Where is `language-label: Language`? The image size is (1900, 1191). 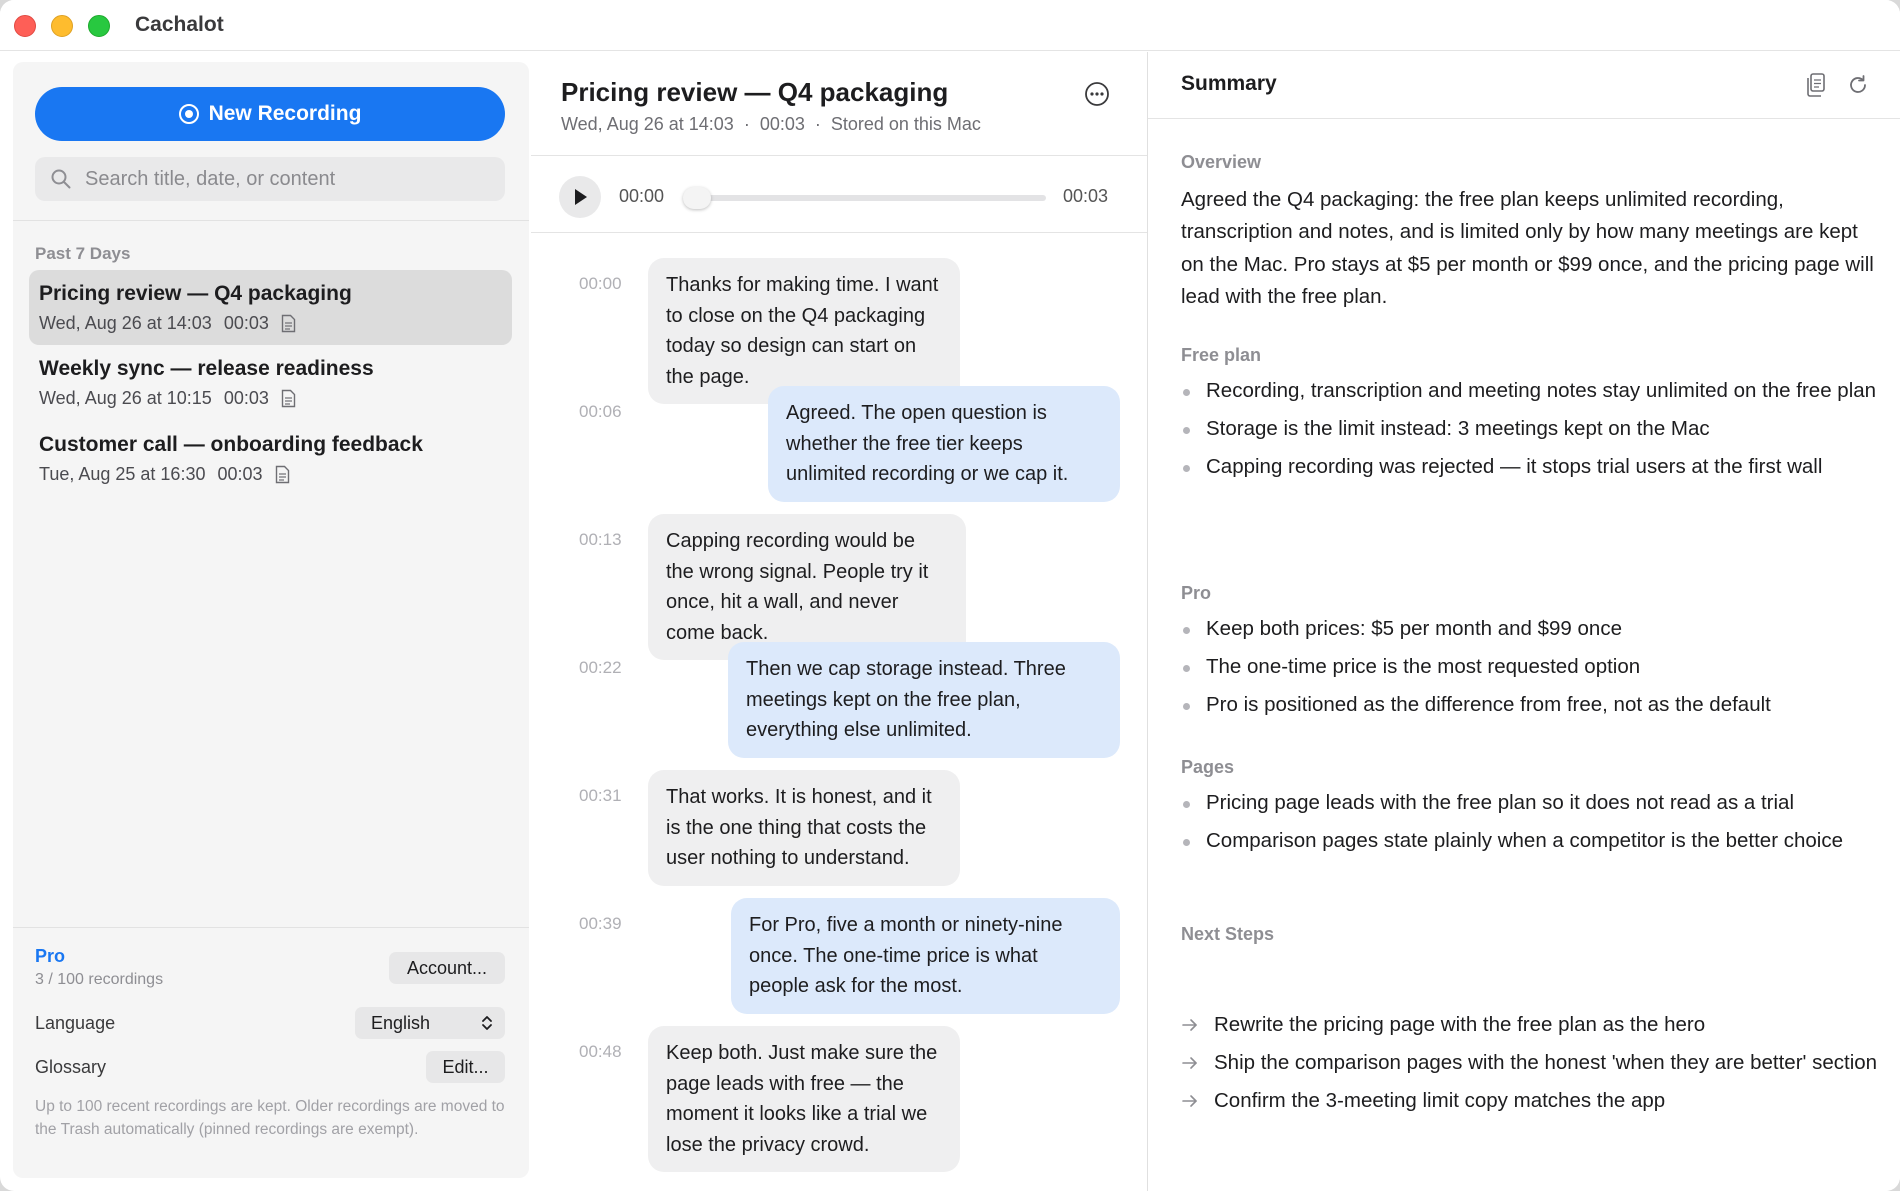
language-label: Language is located at coordinates (75, 1023).